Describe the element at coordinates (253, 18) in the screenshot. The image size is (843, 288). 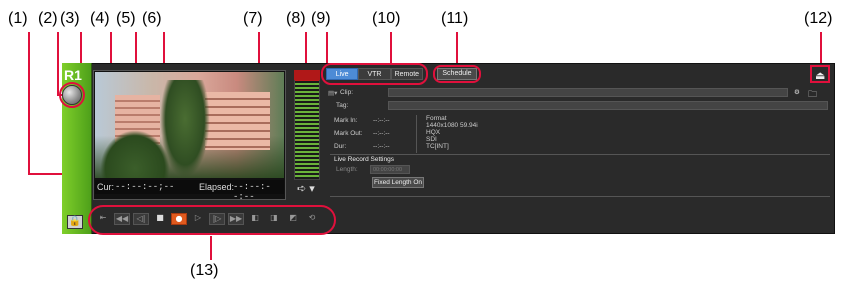
I see `callout-7: (7)` at that location.